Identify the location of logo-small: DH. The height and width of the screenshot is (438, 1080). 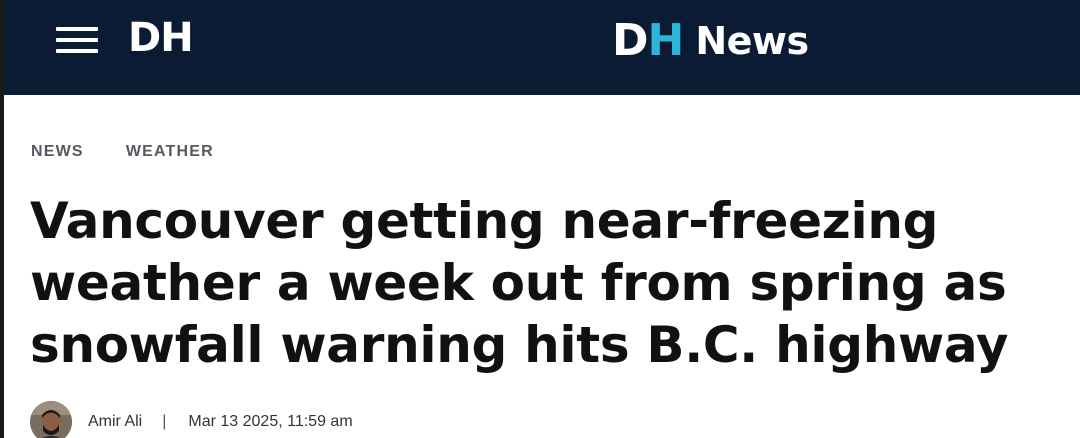
(161, 38).